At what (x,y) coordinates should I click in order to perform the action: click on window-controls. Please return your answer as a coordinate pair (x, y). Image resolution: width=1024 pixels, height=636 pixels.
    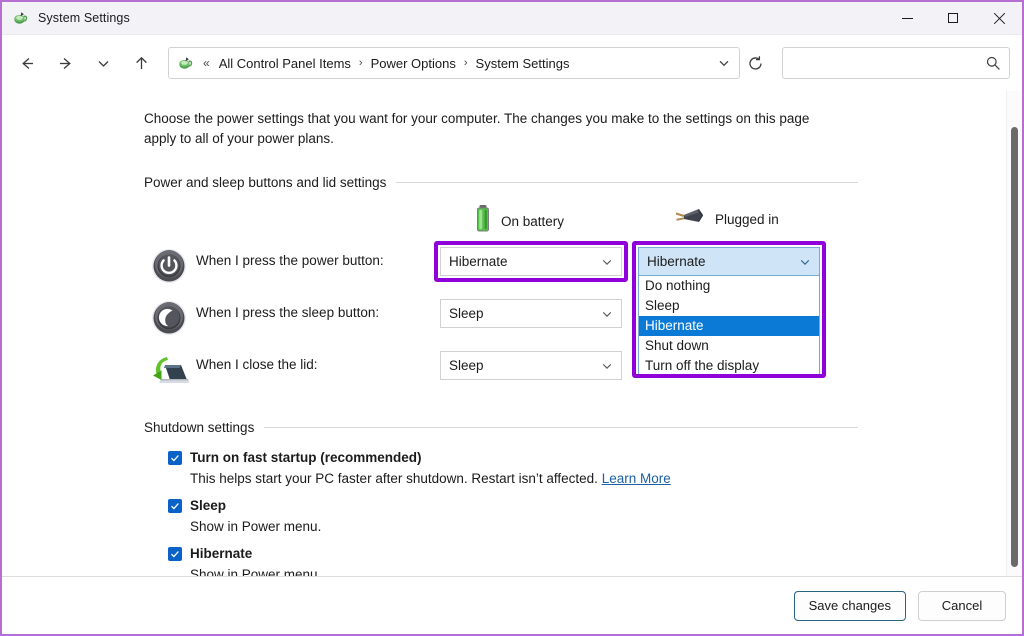
    Looking at the image, I should click on (953, 18).